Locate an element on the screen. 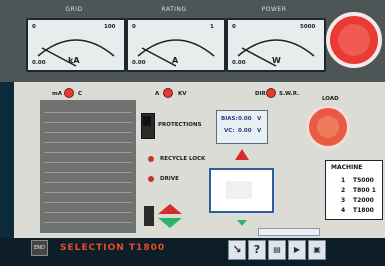 This screenshot has height=266, width=385. a-label: A is located at coordinates (157, 94).